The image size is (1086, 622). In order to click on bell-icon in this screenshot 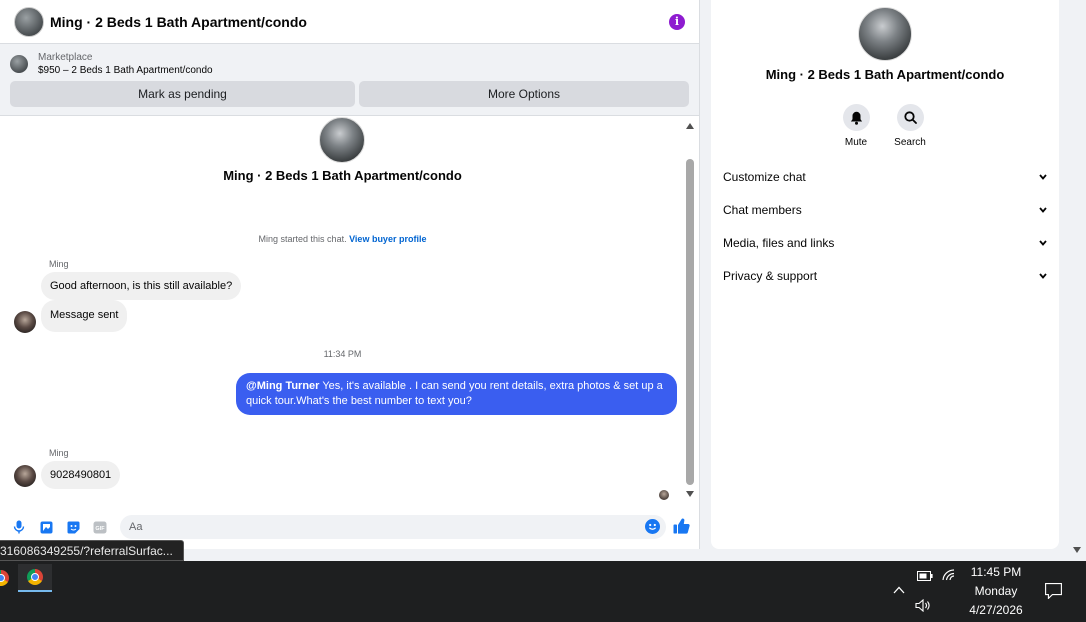, I will do `click(856, 118)`.